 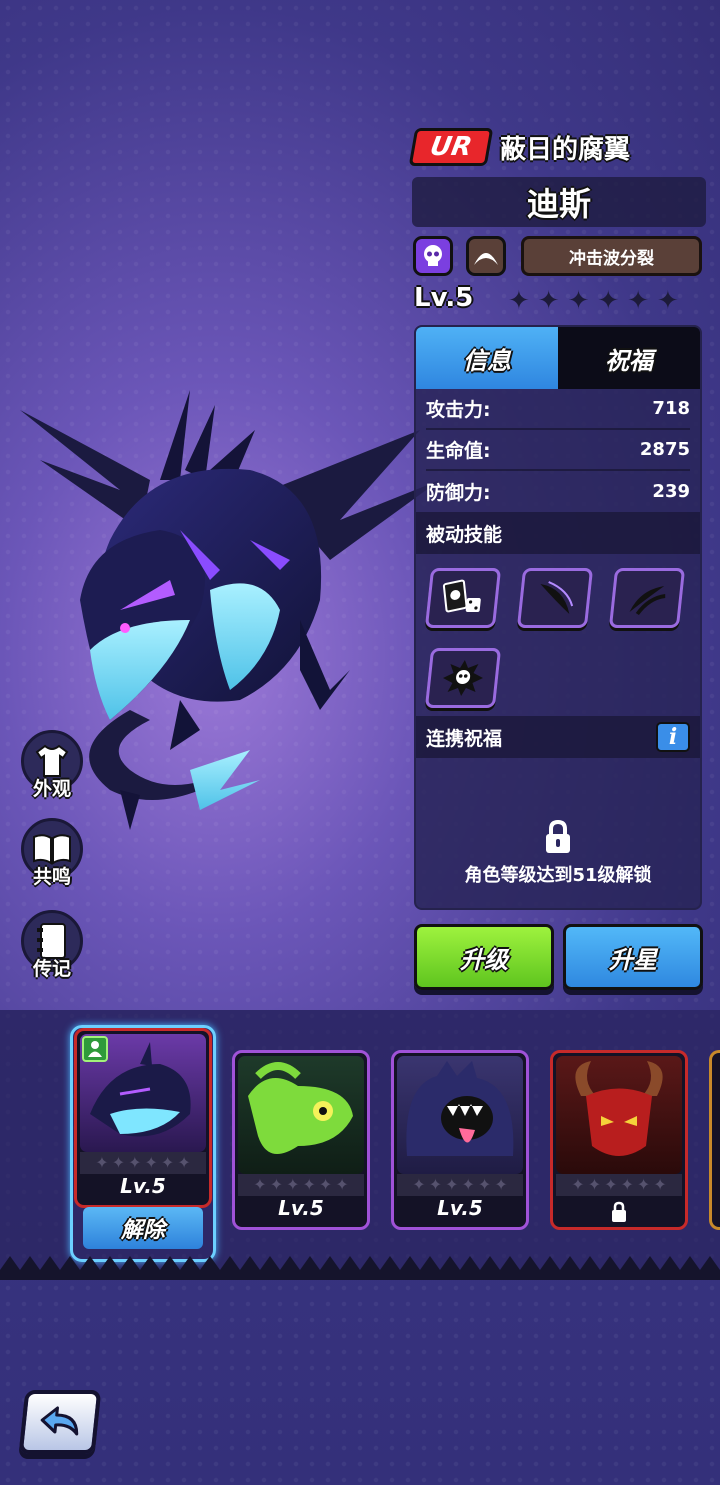 What do you see at coordinates (51, 877) in the screenshot?
I see `resonance-label: 共鸣` at bounding box center [51, 877].